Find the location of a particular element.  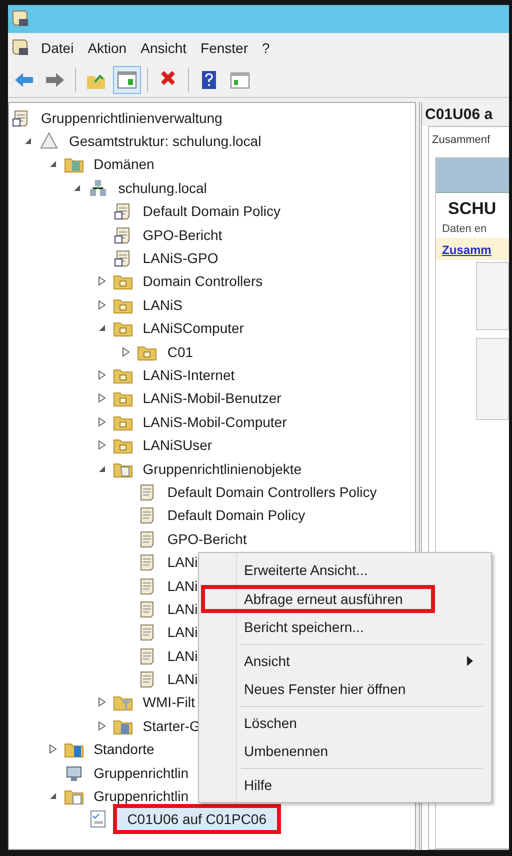

menu-item: Umbenennen is located at coordinates (345, 751).